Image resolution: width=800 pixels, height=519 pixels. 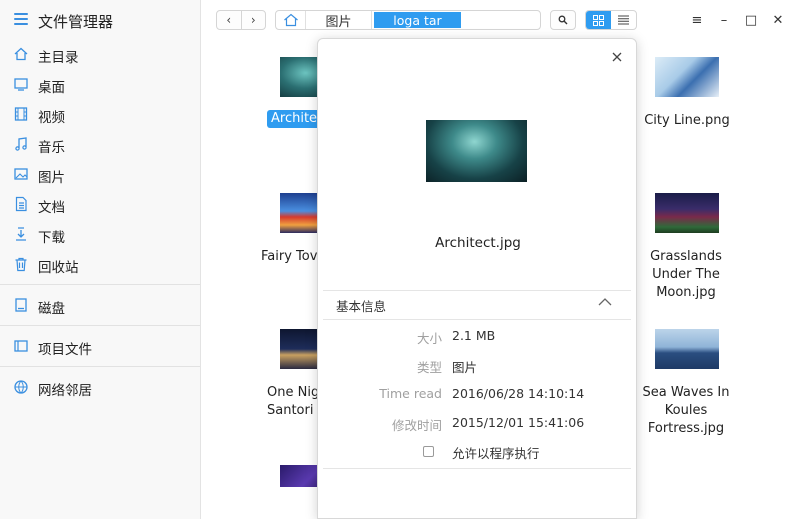 What do you see at coordinates (21, 264) in the screenshot?
I see `trash-icon` at bounding box center [21, 264].